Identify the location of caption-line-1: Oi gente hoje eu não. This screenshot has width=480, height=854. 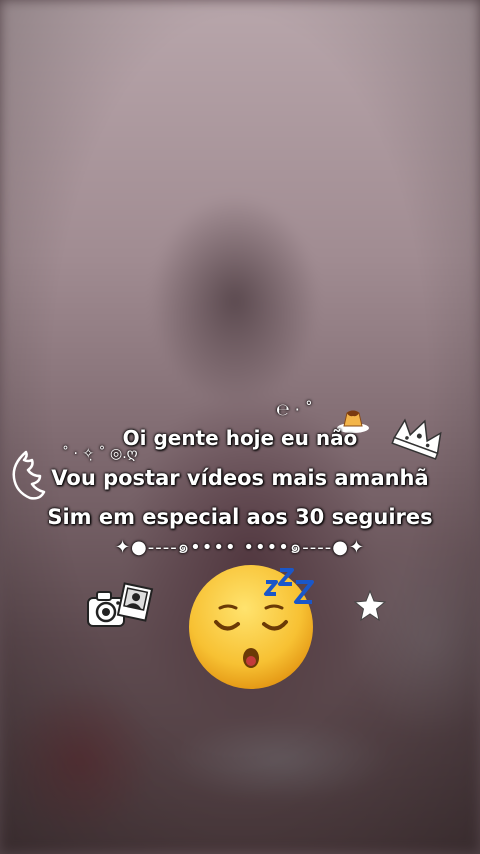
(240, 438).